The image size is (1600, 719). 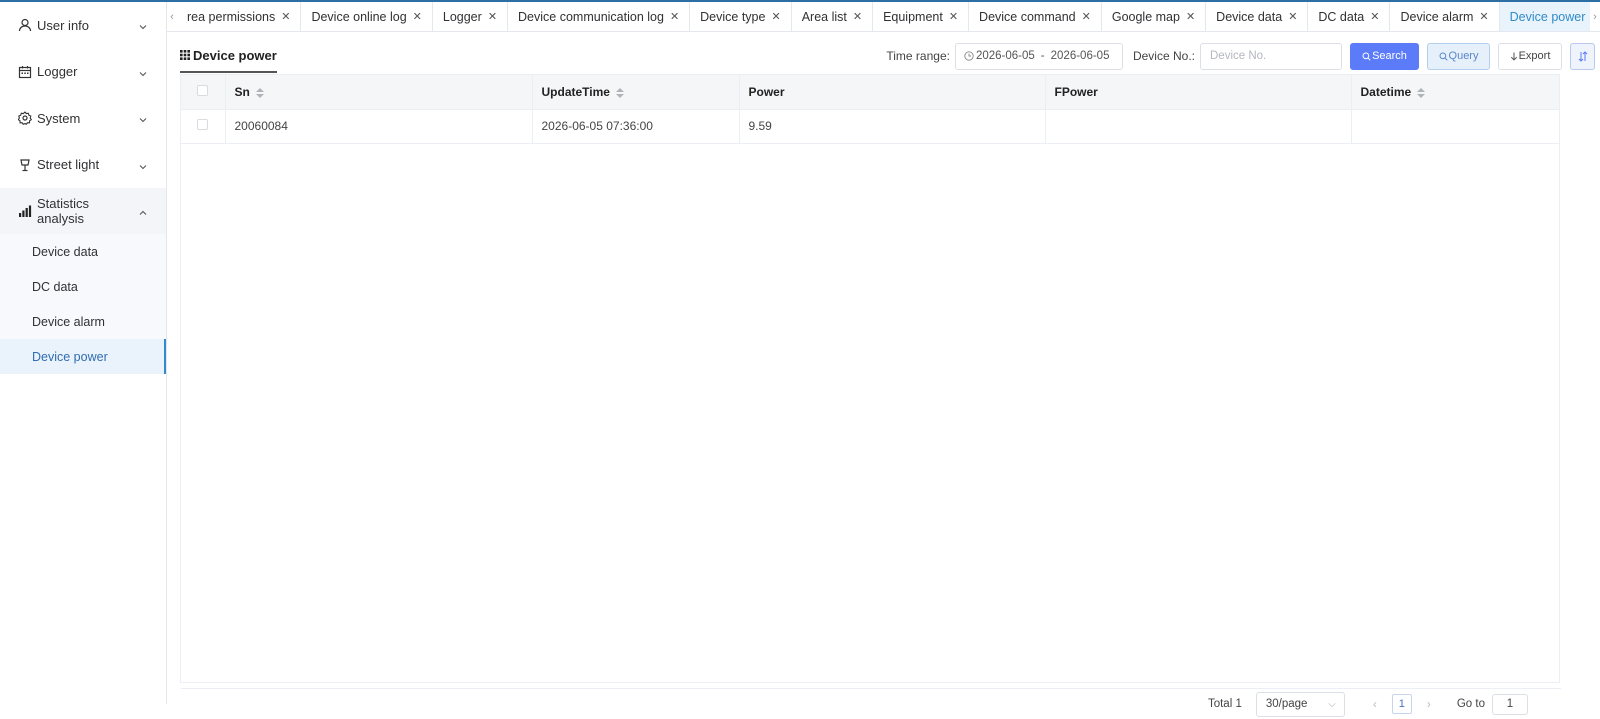 I want to click on tabs-scroll-left-icon: ‹, so click(x=172, y=16).